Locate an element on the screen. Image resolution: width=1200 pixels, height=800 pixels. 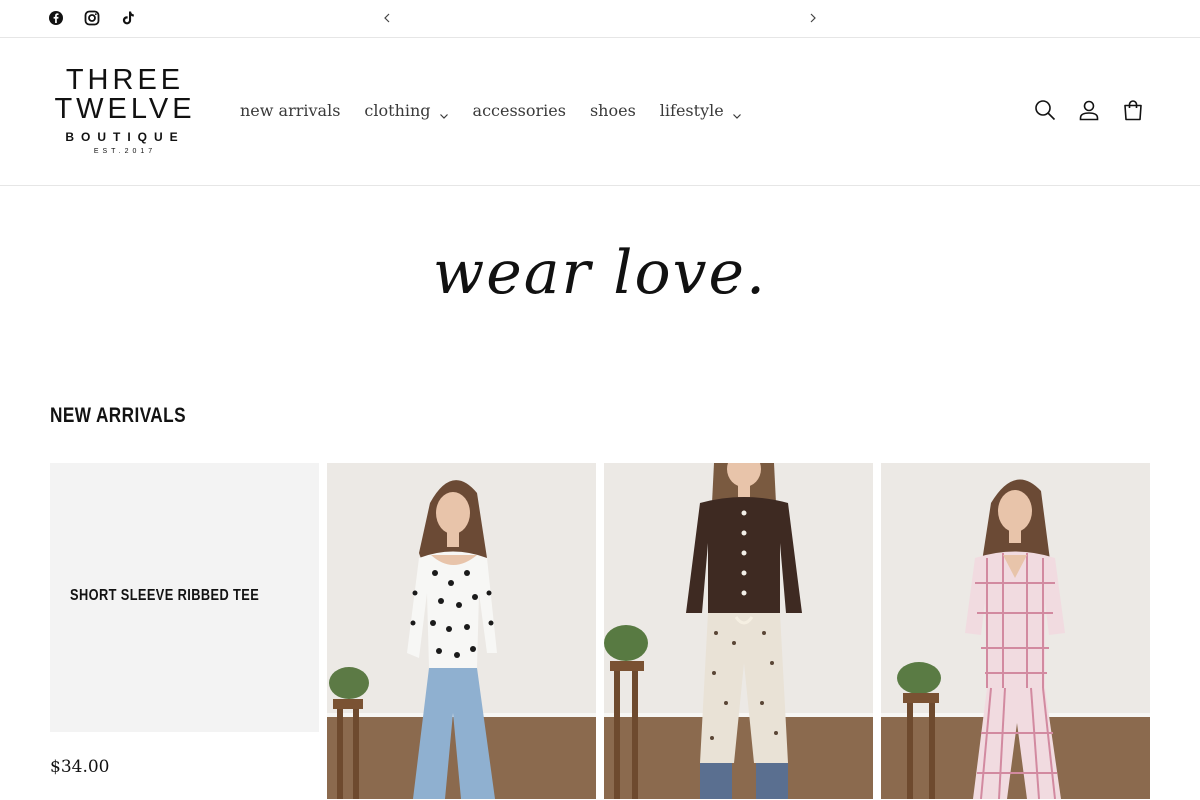
polka-dot-top-jeans-photo is located at coordinates (461, 631).